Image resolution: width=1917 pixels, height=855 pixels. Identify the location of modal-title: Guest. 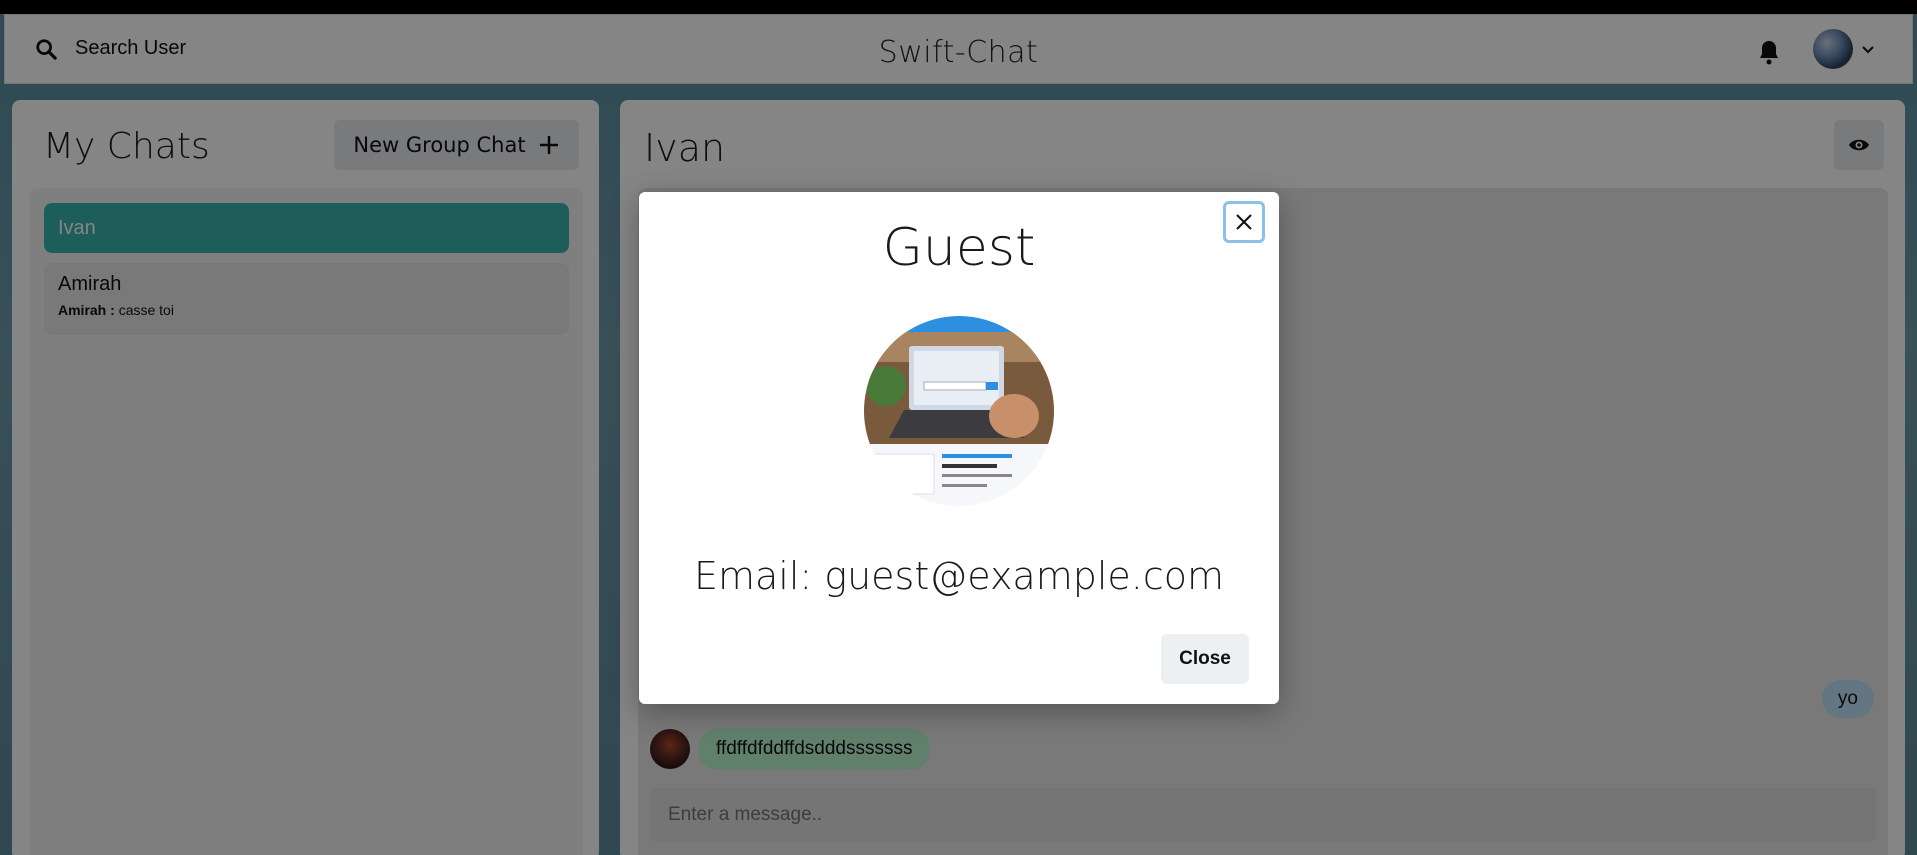
(959, 248).